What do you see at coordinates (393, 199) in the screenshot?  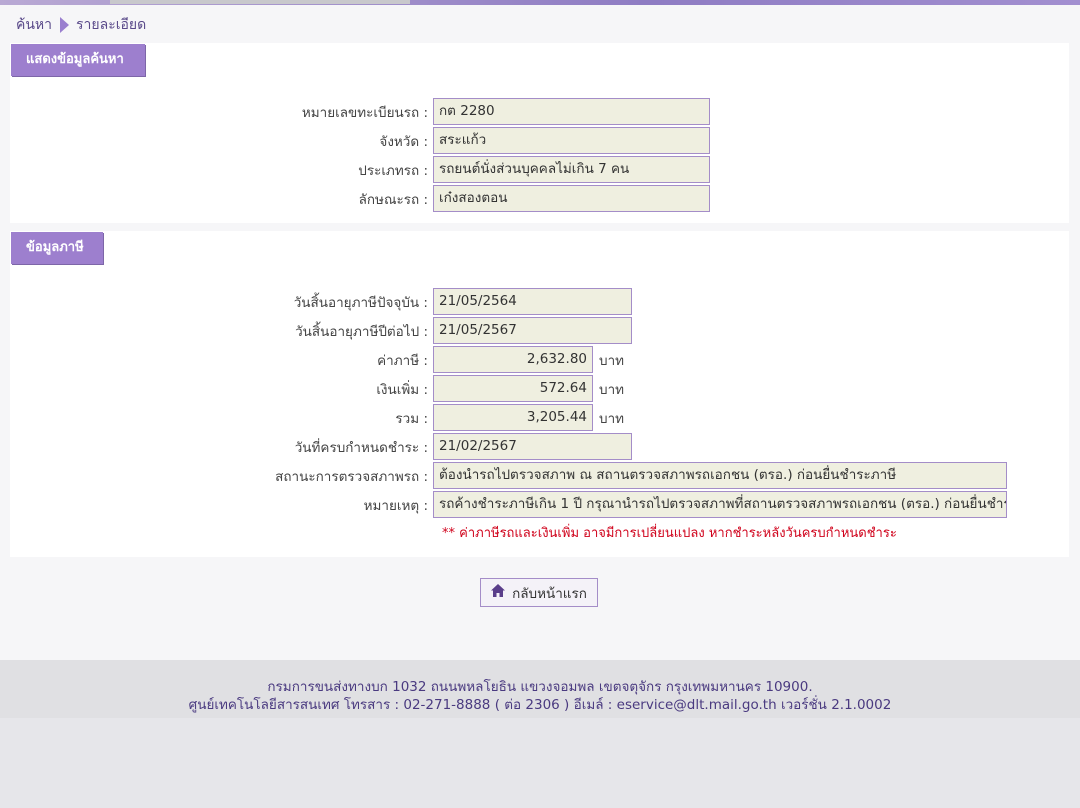 I see `vehicle-body-label: ลักษณะรถ :` at bounding box center [393, 199].